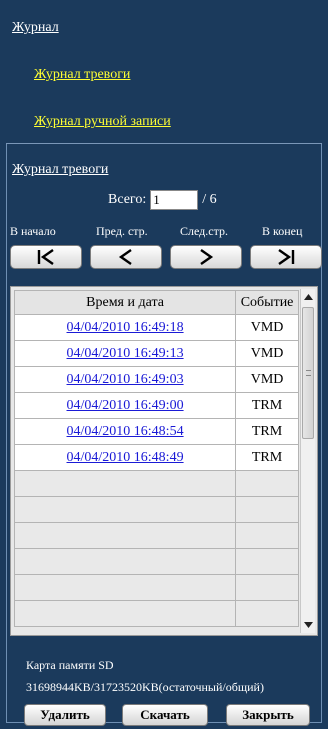  Describe the element at coordinates (35, 28) in the screenshot. I see `log-section-link: Журнал` at that location.